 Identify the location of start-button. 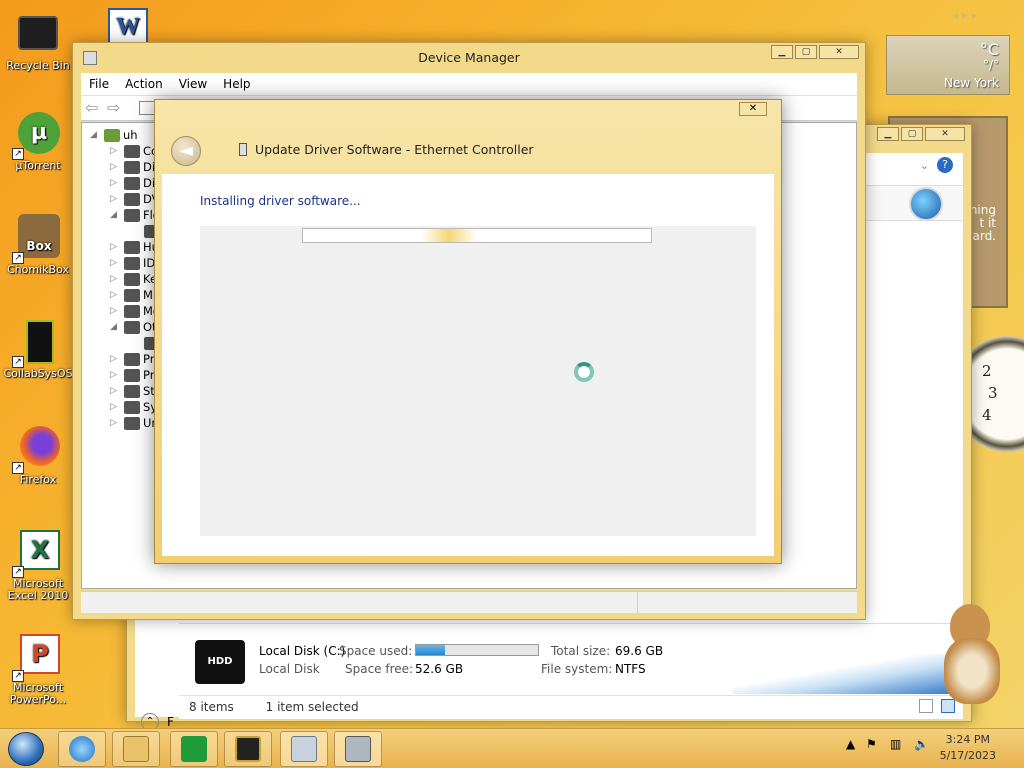
(26, 749).